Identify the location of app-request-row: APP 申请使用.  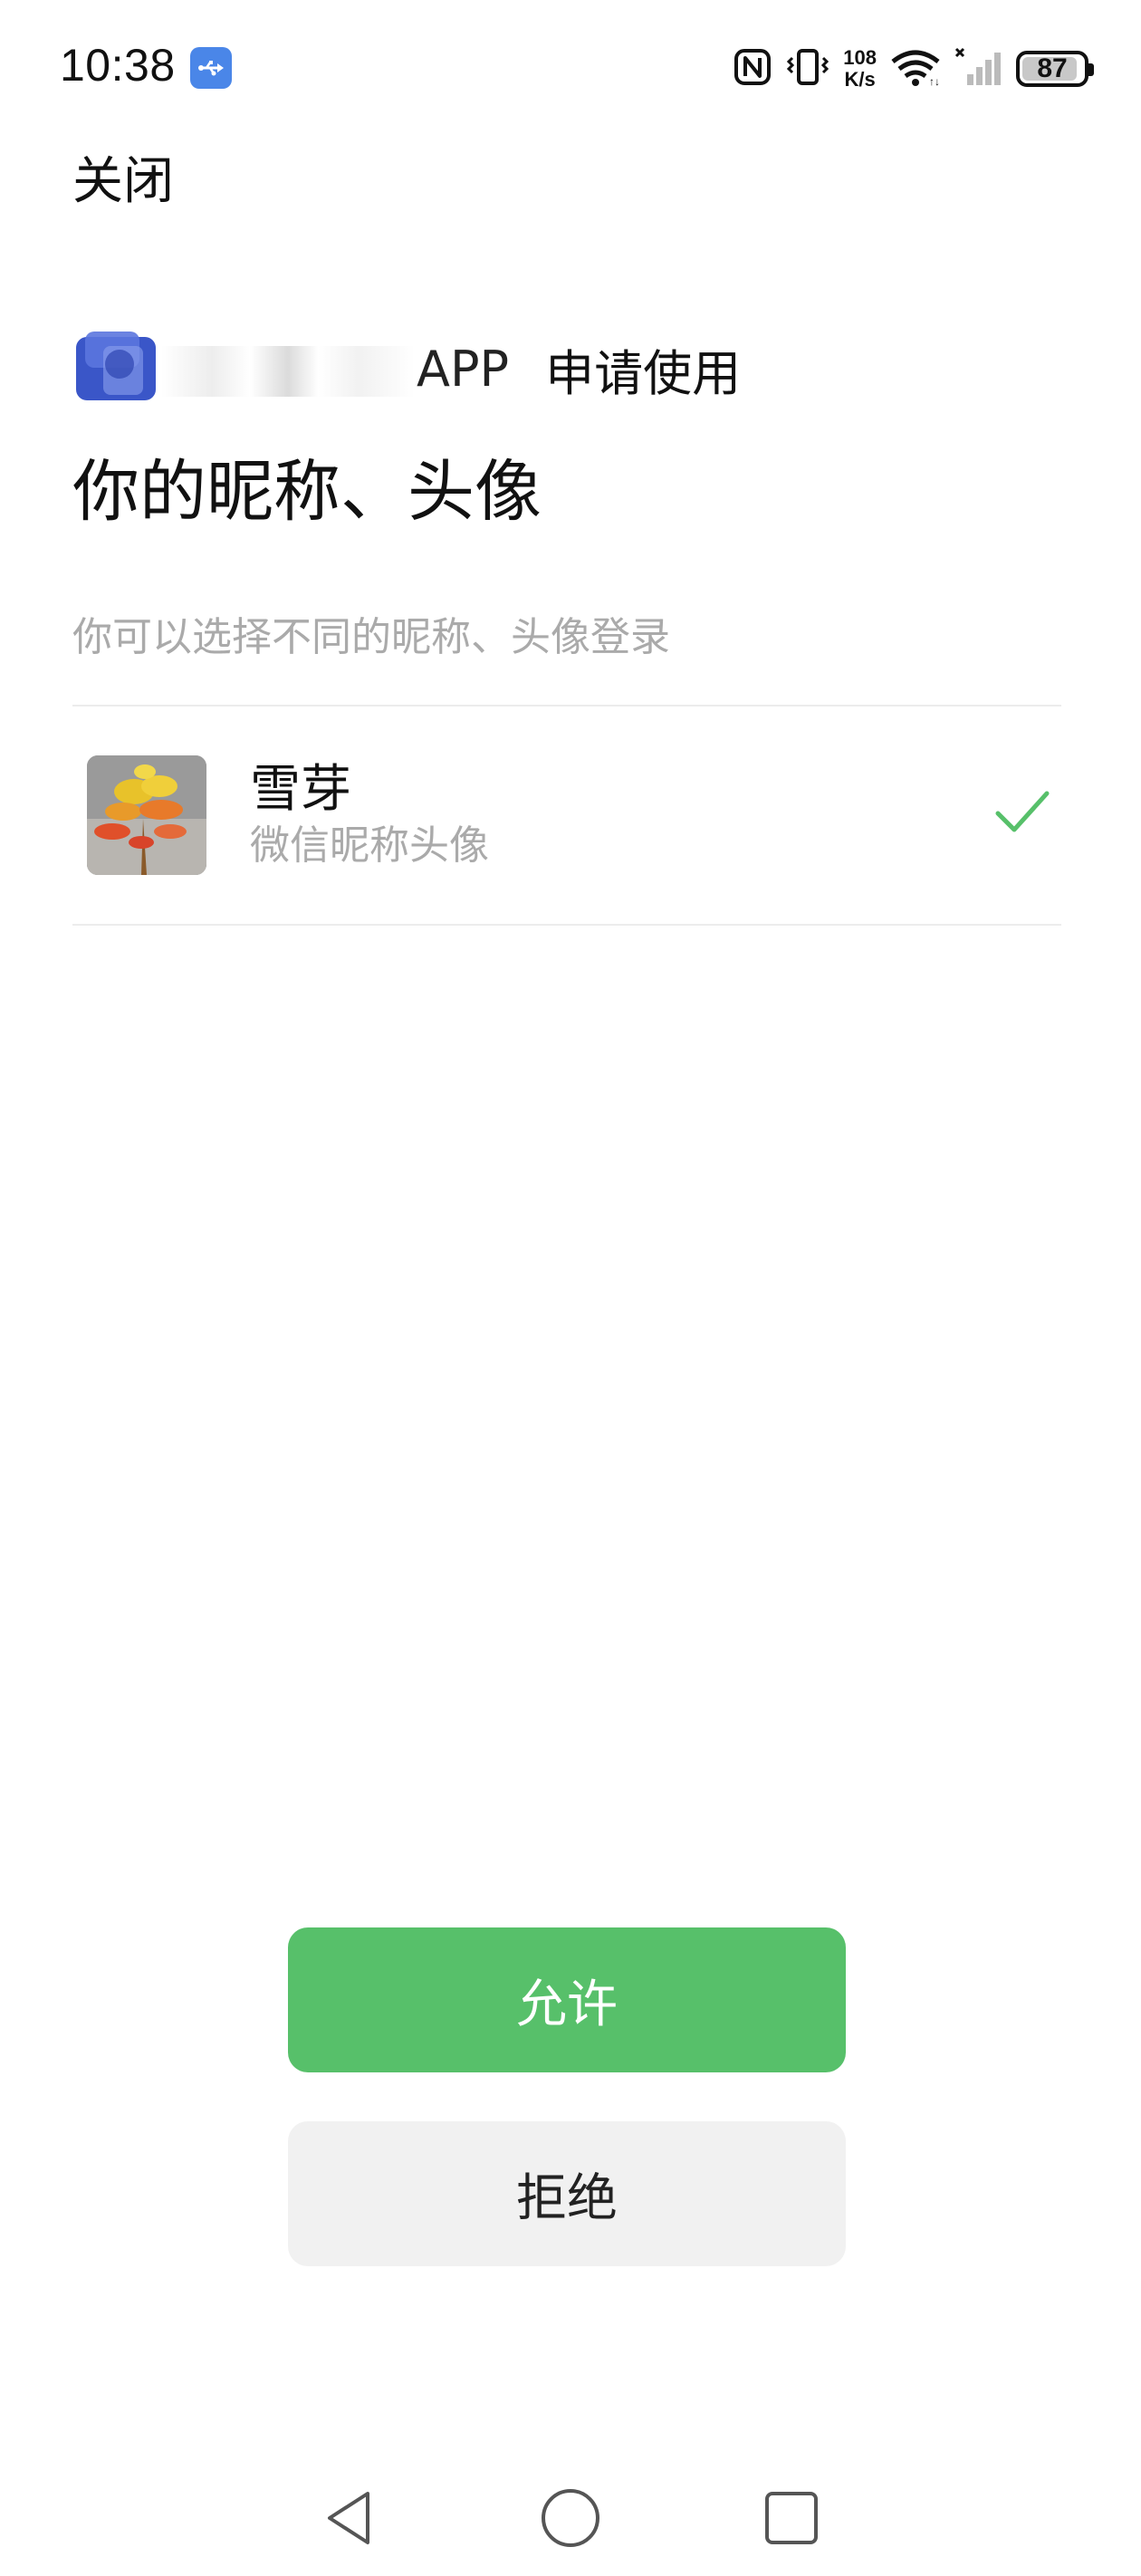
(406, 368).